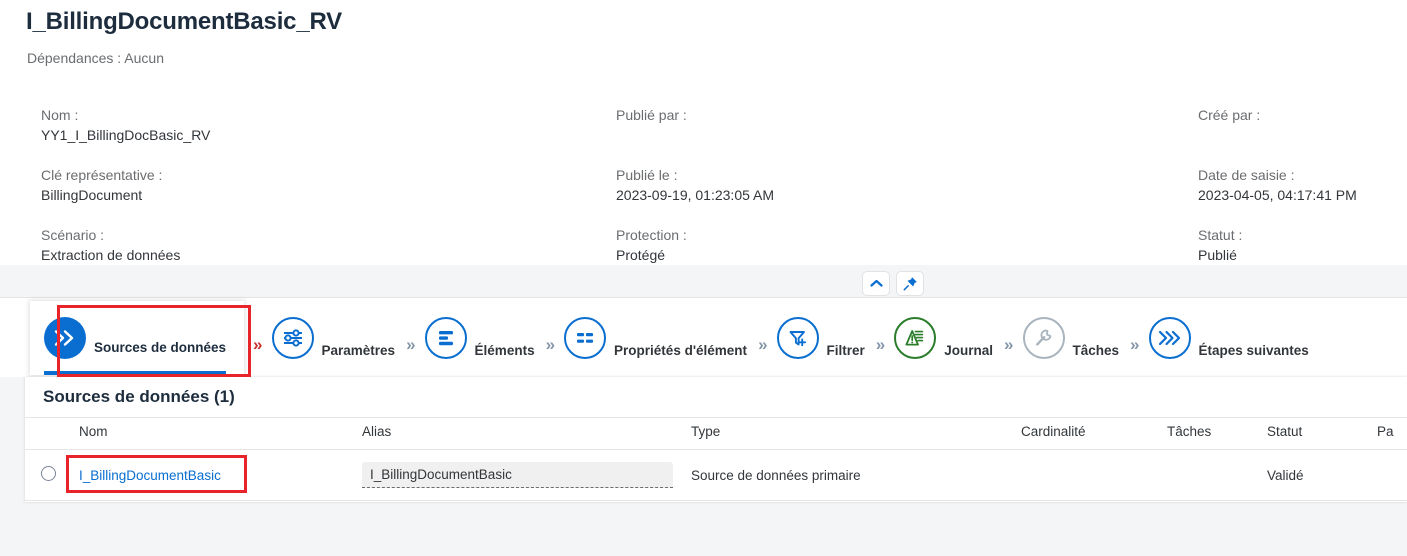 This screenshot has height=556, width=1407. Describe the element at coordinates (1043, 337) in the screenshot. I see `wrench-icon` at that location.